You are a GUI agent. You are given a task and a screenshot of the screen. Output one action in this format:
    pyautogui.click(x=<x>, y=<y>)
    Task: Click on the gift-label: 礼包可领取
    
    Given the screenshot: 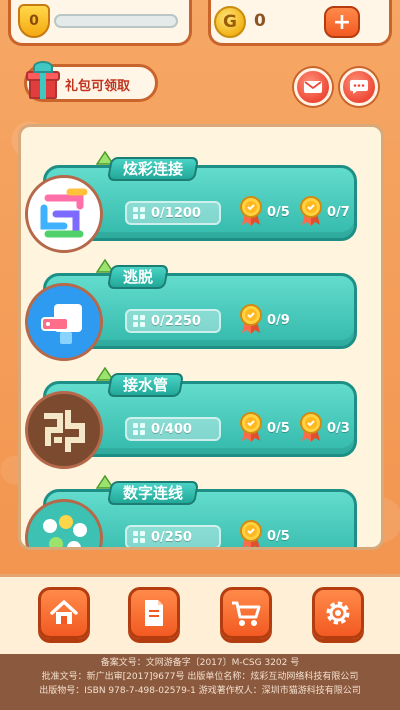 What is the action you would take?
    pyautogui.click(x=98, y=86)
    